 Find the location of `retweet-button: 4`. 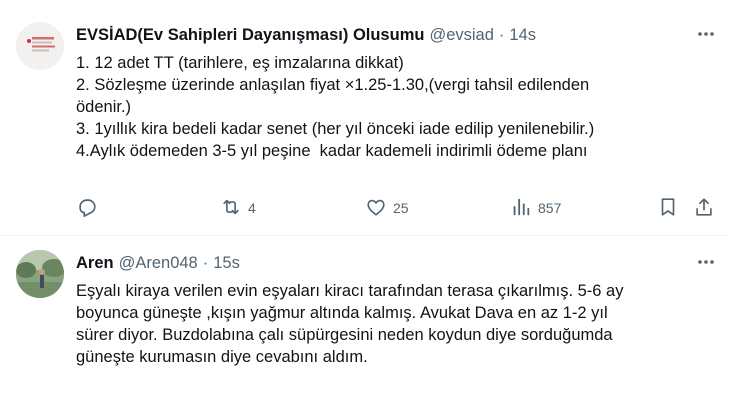

retweet-button: 4 is located at coordinates (238, 208).